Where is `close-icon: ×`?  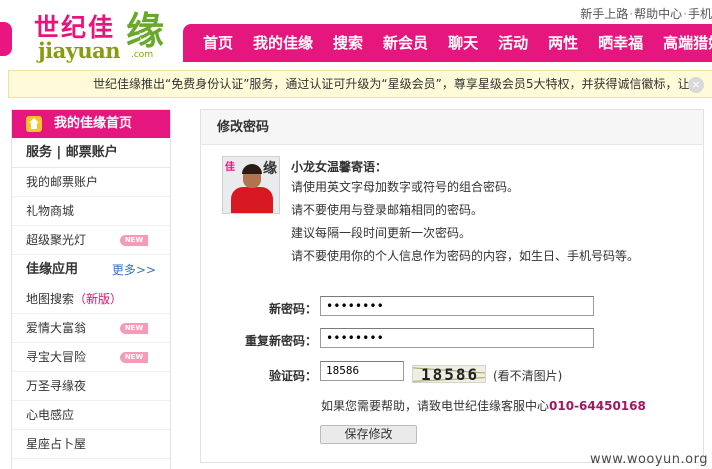 close-icon: × is located at coordinates (696, 85).